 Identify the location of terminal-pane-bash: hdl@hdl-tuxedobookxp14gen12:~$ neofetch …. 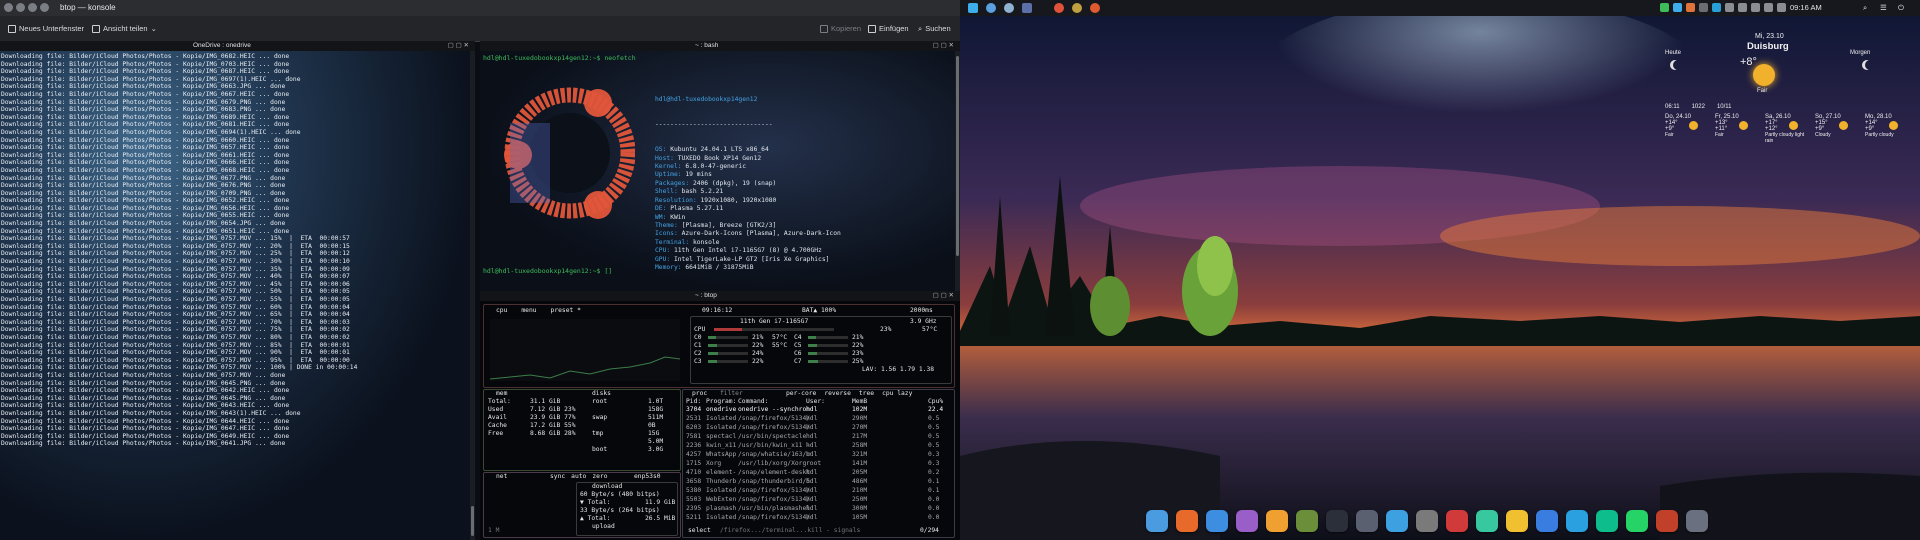
(720, 171).